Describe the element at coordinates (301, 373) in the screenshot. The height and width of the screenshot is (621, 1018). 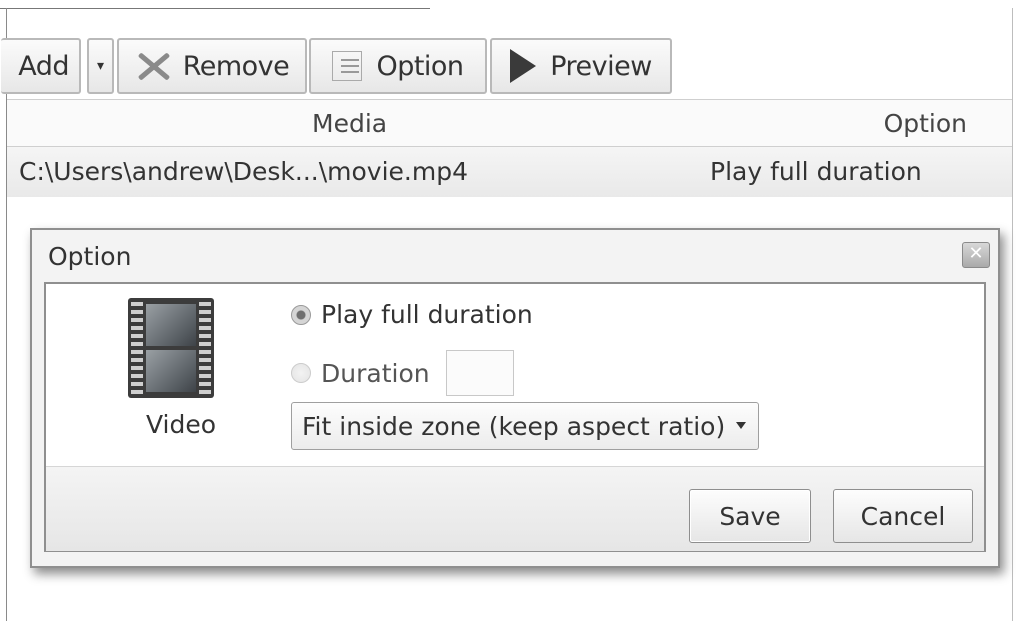
I see `radio-unchecked-icon` at that location.